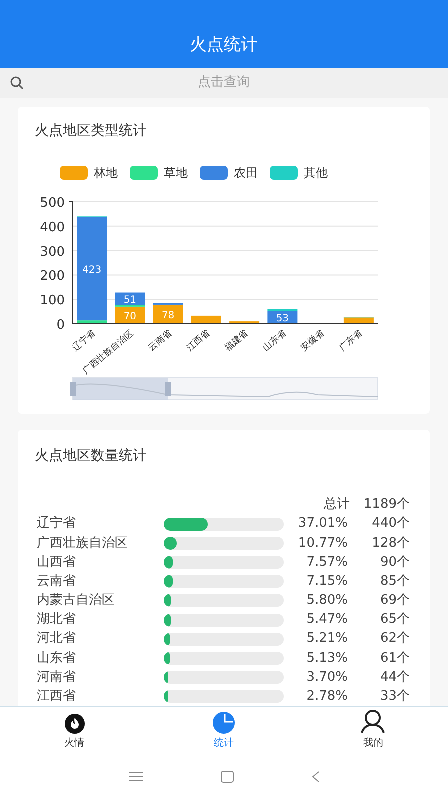 This screenshot has width=448, height=798. I want to click on card-title: 火点地区类型统计, so click(91, 131).